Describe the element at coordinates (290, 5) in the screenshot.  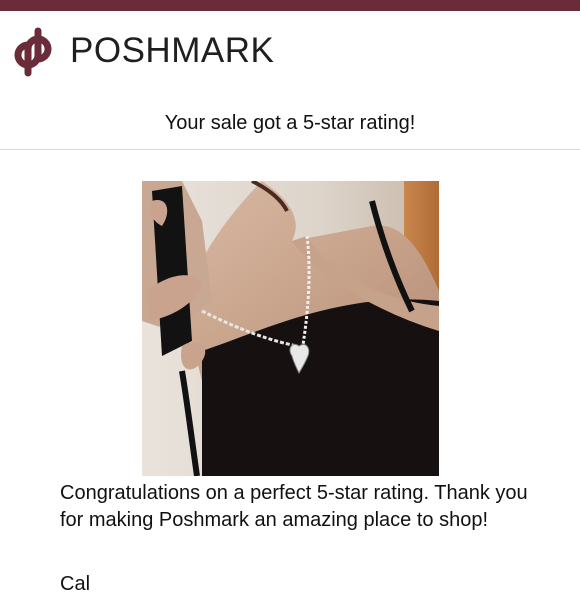
I see `brand-top-bar` at that location.